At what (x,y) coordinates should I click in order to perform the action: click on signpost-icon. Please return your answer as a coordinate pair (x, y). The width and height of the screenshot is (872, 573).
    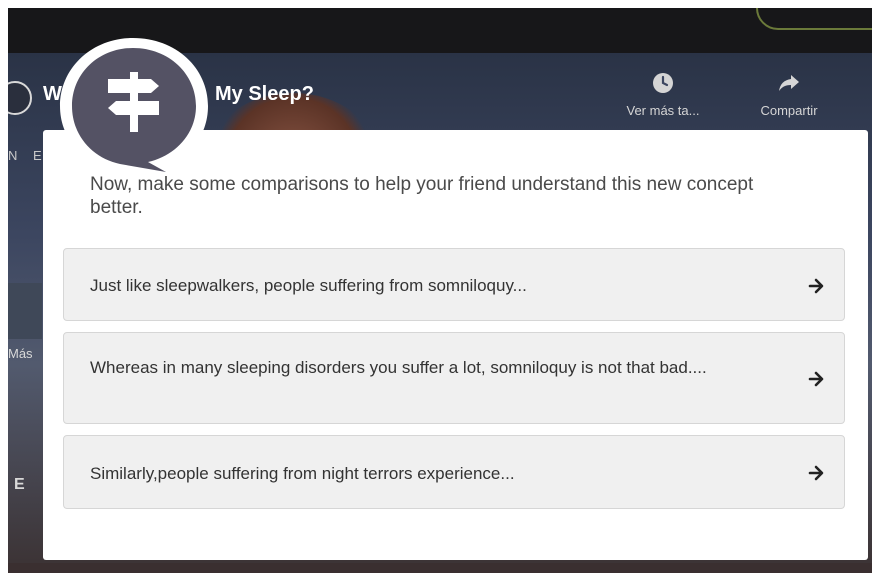
    Looking at the image, I should click on (133, 111).